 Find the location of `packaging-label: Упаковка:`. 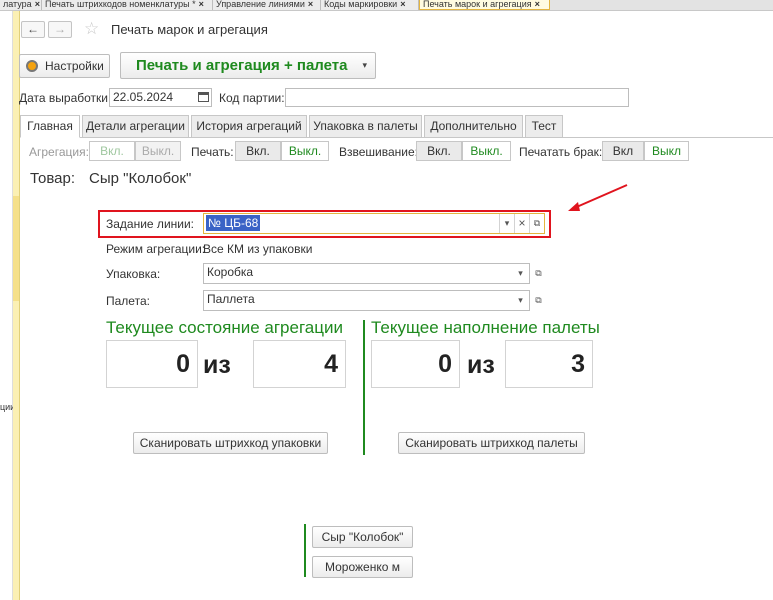

packaging-label: Упаковка: is located at coordinates (133, 274).